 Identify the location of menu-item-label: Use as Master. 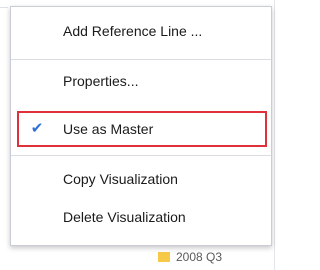
(108, 129).